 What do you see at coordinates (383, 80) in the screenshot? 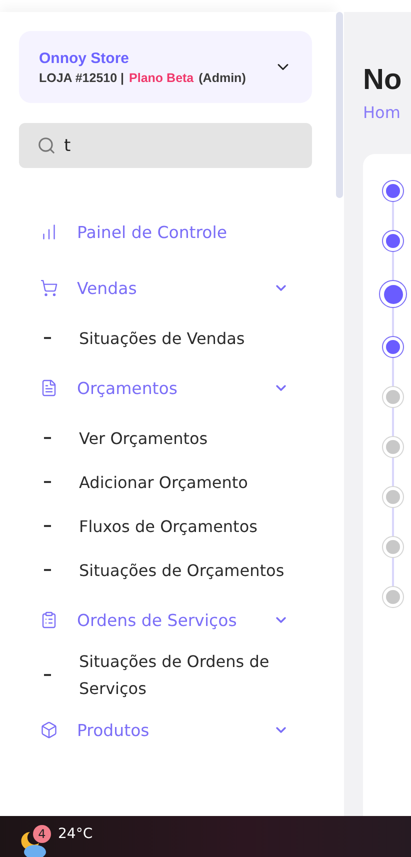
I see `page-title: No` at bounding box center [383, 80].